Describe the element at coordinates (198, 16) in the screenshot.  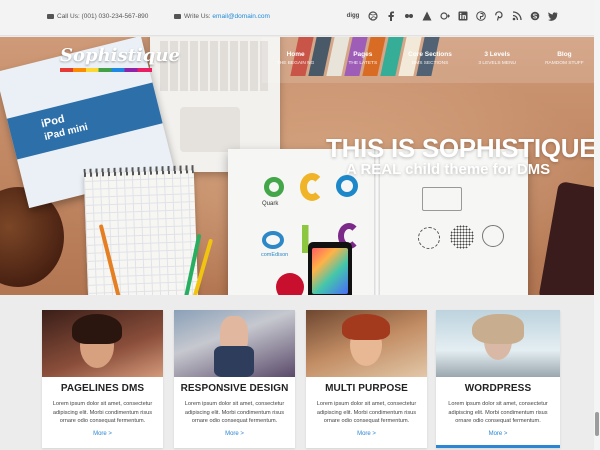
I see `write-us-label: Write Us:` at that location.